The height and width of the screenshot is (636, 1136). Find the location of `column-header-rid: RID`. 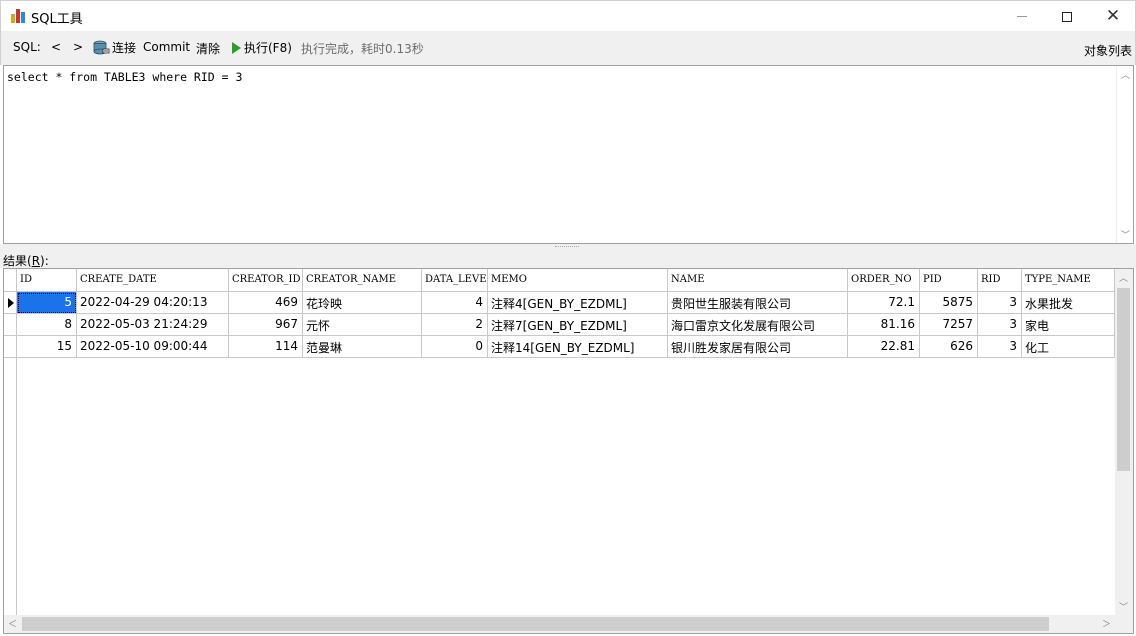

column-header-rid: RID is located at coordinates (1000, 280).